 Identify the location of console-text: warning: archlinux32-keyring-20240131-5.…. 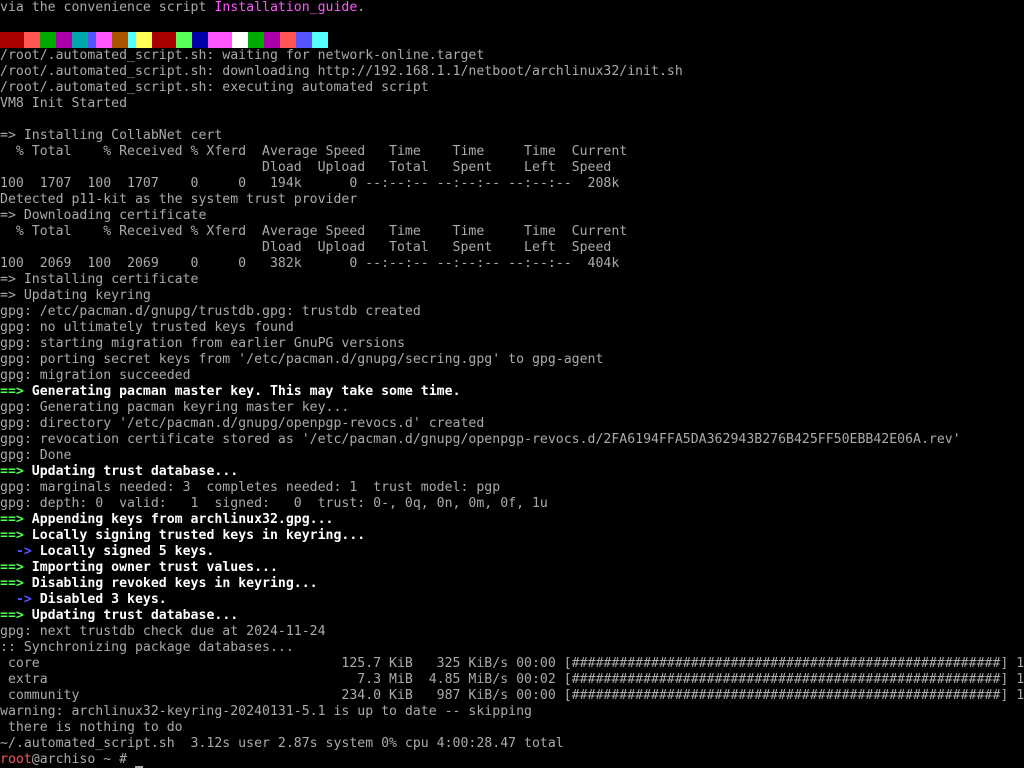
(266, 711).